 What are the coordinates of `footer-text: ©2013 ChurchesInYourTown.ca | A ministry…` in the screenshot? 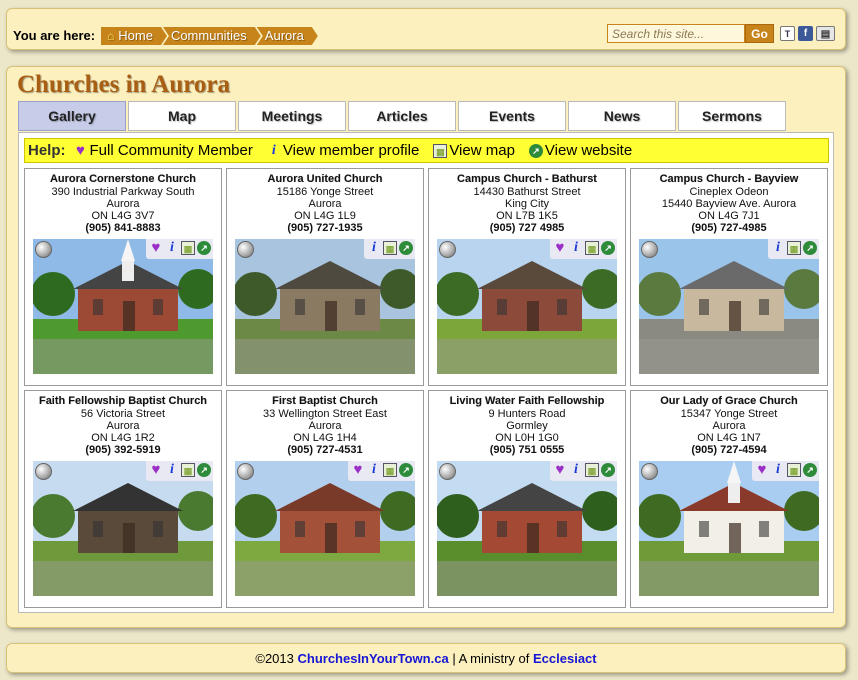 It's located at (426, 658).